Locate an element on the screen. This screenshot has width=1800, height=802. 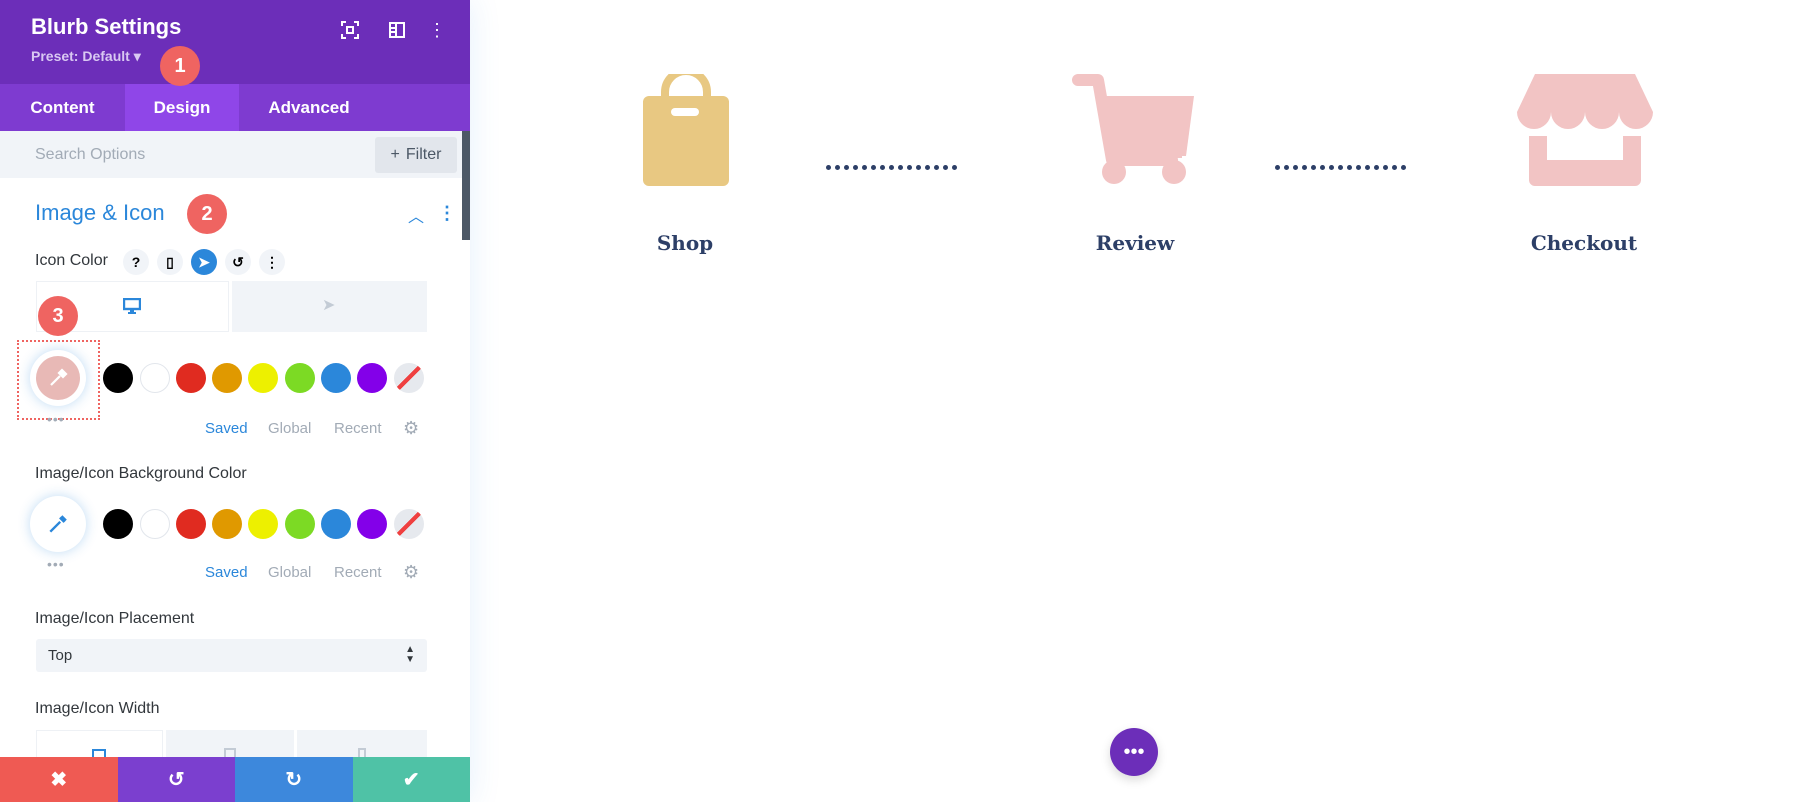
select-arrows-icon: ▲ ▼ is located at coordinates (410, 654).